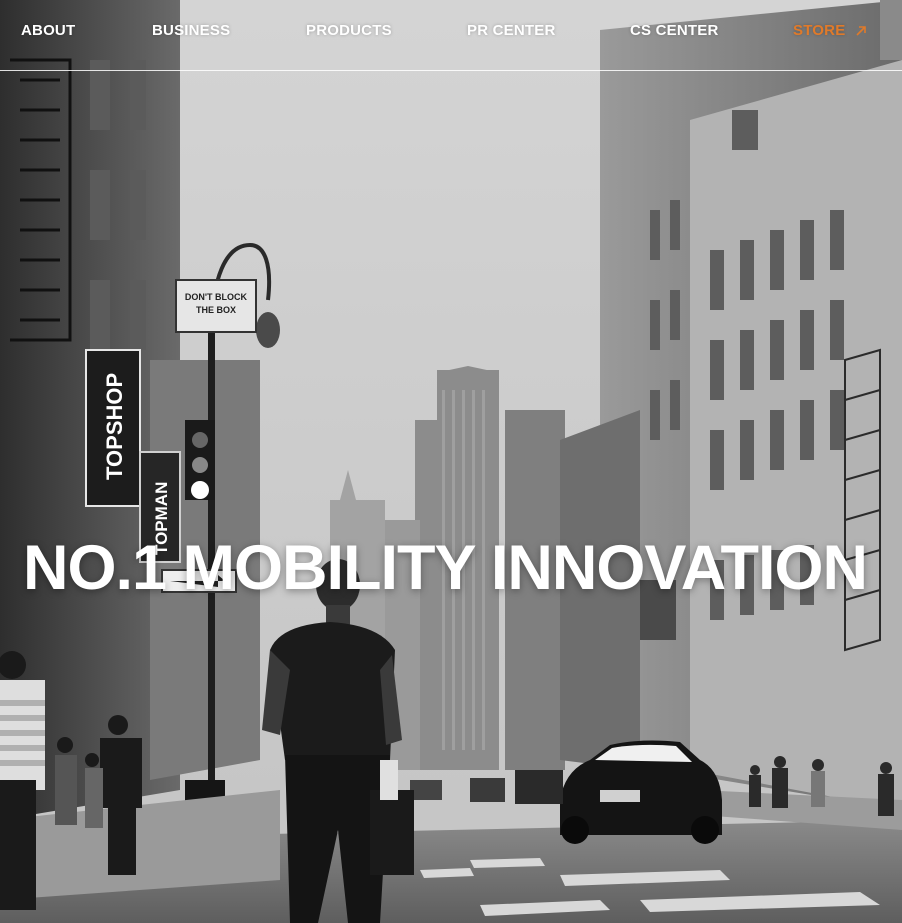  I want to click on nav-store-label: STORE, so click(819, 30).